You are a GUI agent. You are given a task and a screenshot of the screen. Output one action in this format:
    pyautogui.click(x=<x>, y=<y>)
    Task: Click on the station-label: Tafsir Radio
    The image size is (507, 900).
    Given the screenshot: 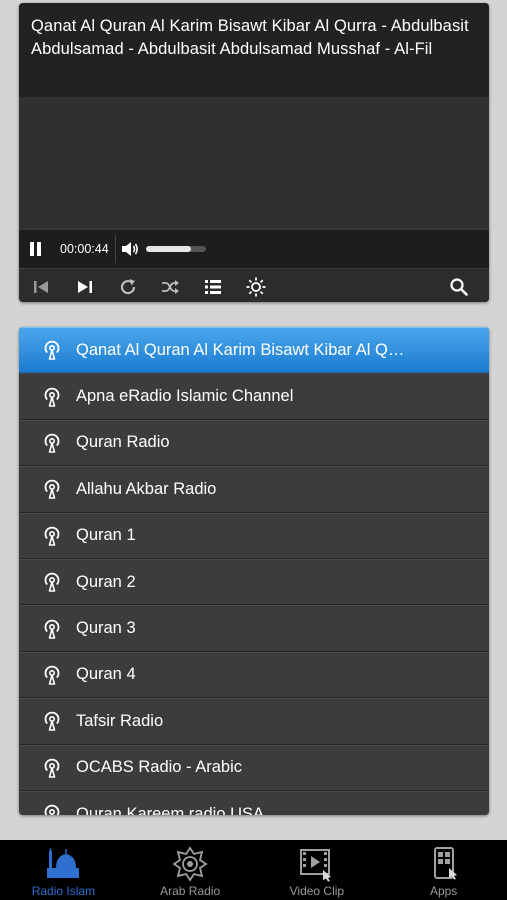 What is the action you would take?
    pyautogui.click(x=120, y=720)
    